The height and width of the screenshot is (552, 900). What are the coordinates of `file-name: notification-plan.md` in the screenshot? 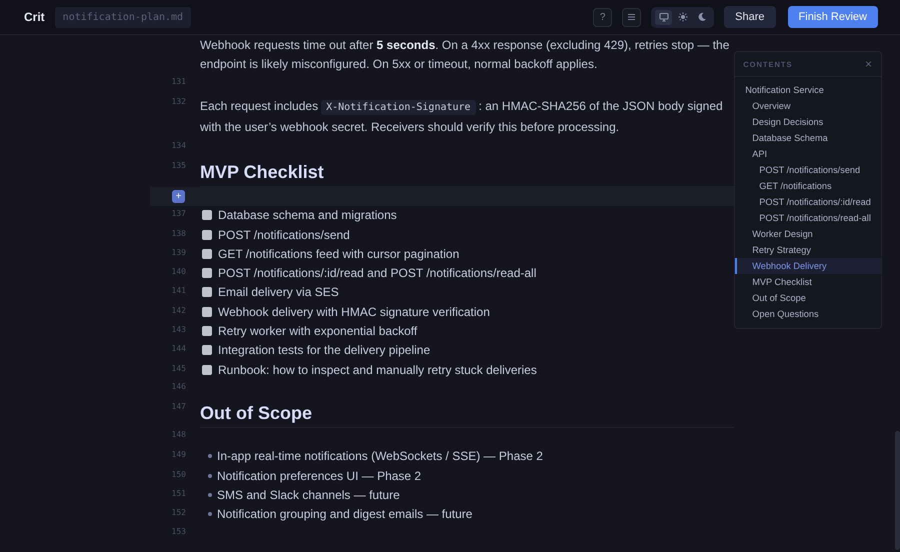 It's located at (123, 17).